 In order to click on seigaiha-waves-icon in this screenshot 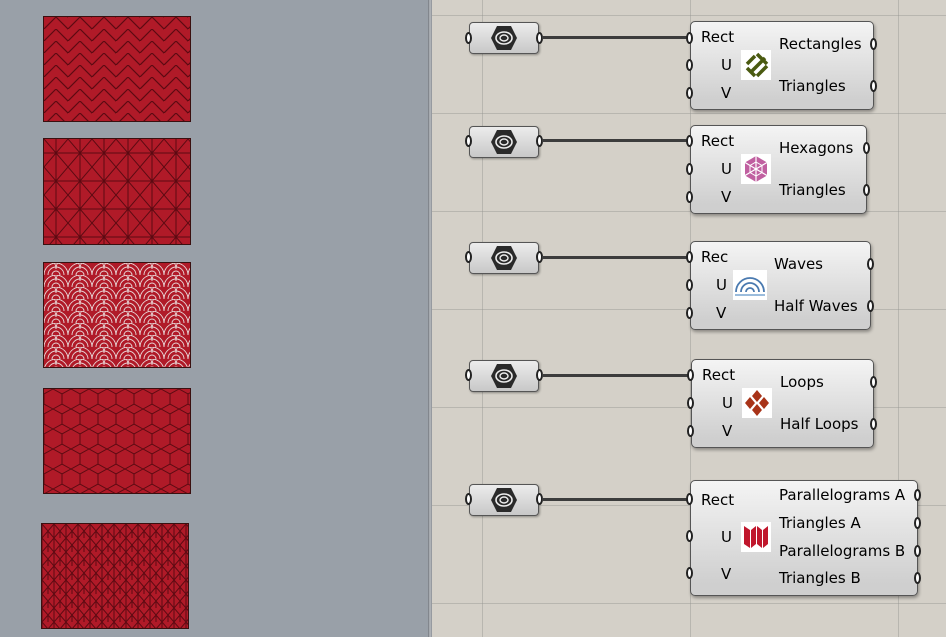, I will do `click(117, 315)`.